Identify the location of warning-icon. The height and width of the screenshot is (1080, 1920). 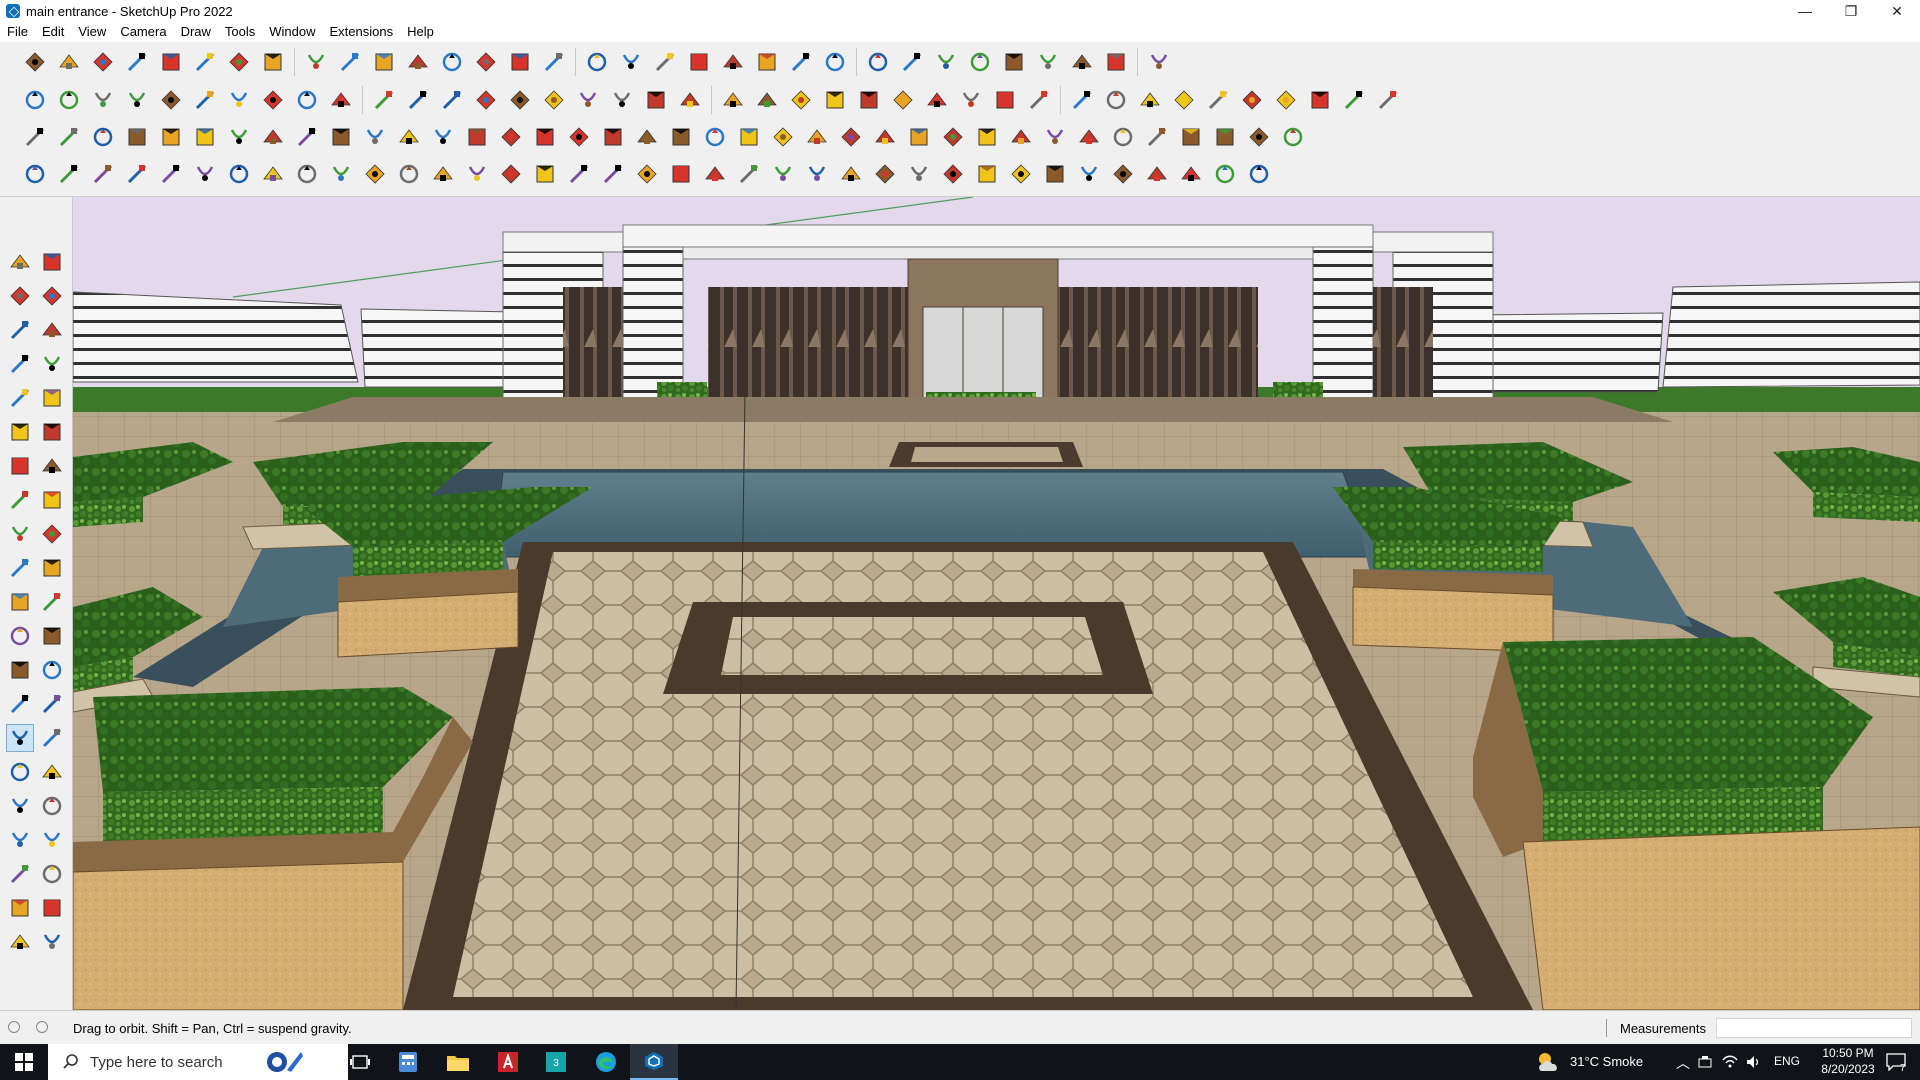
(681, 137).